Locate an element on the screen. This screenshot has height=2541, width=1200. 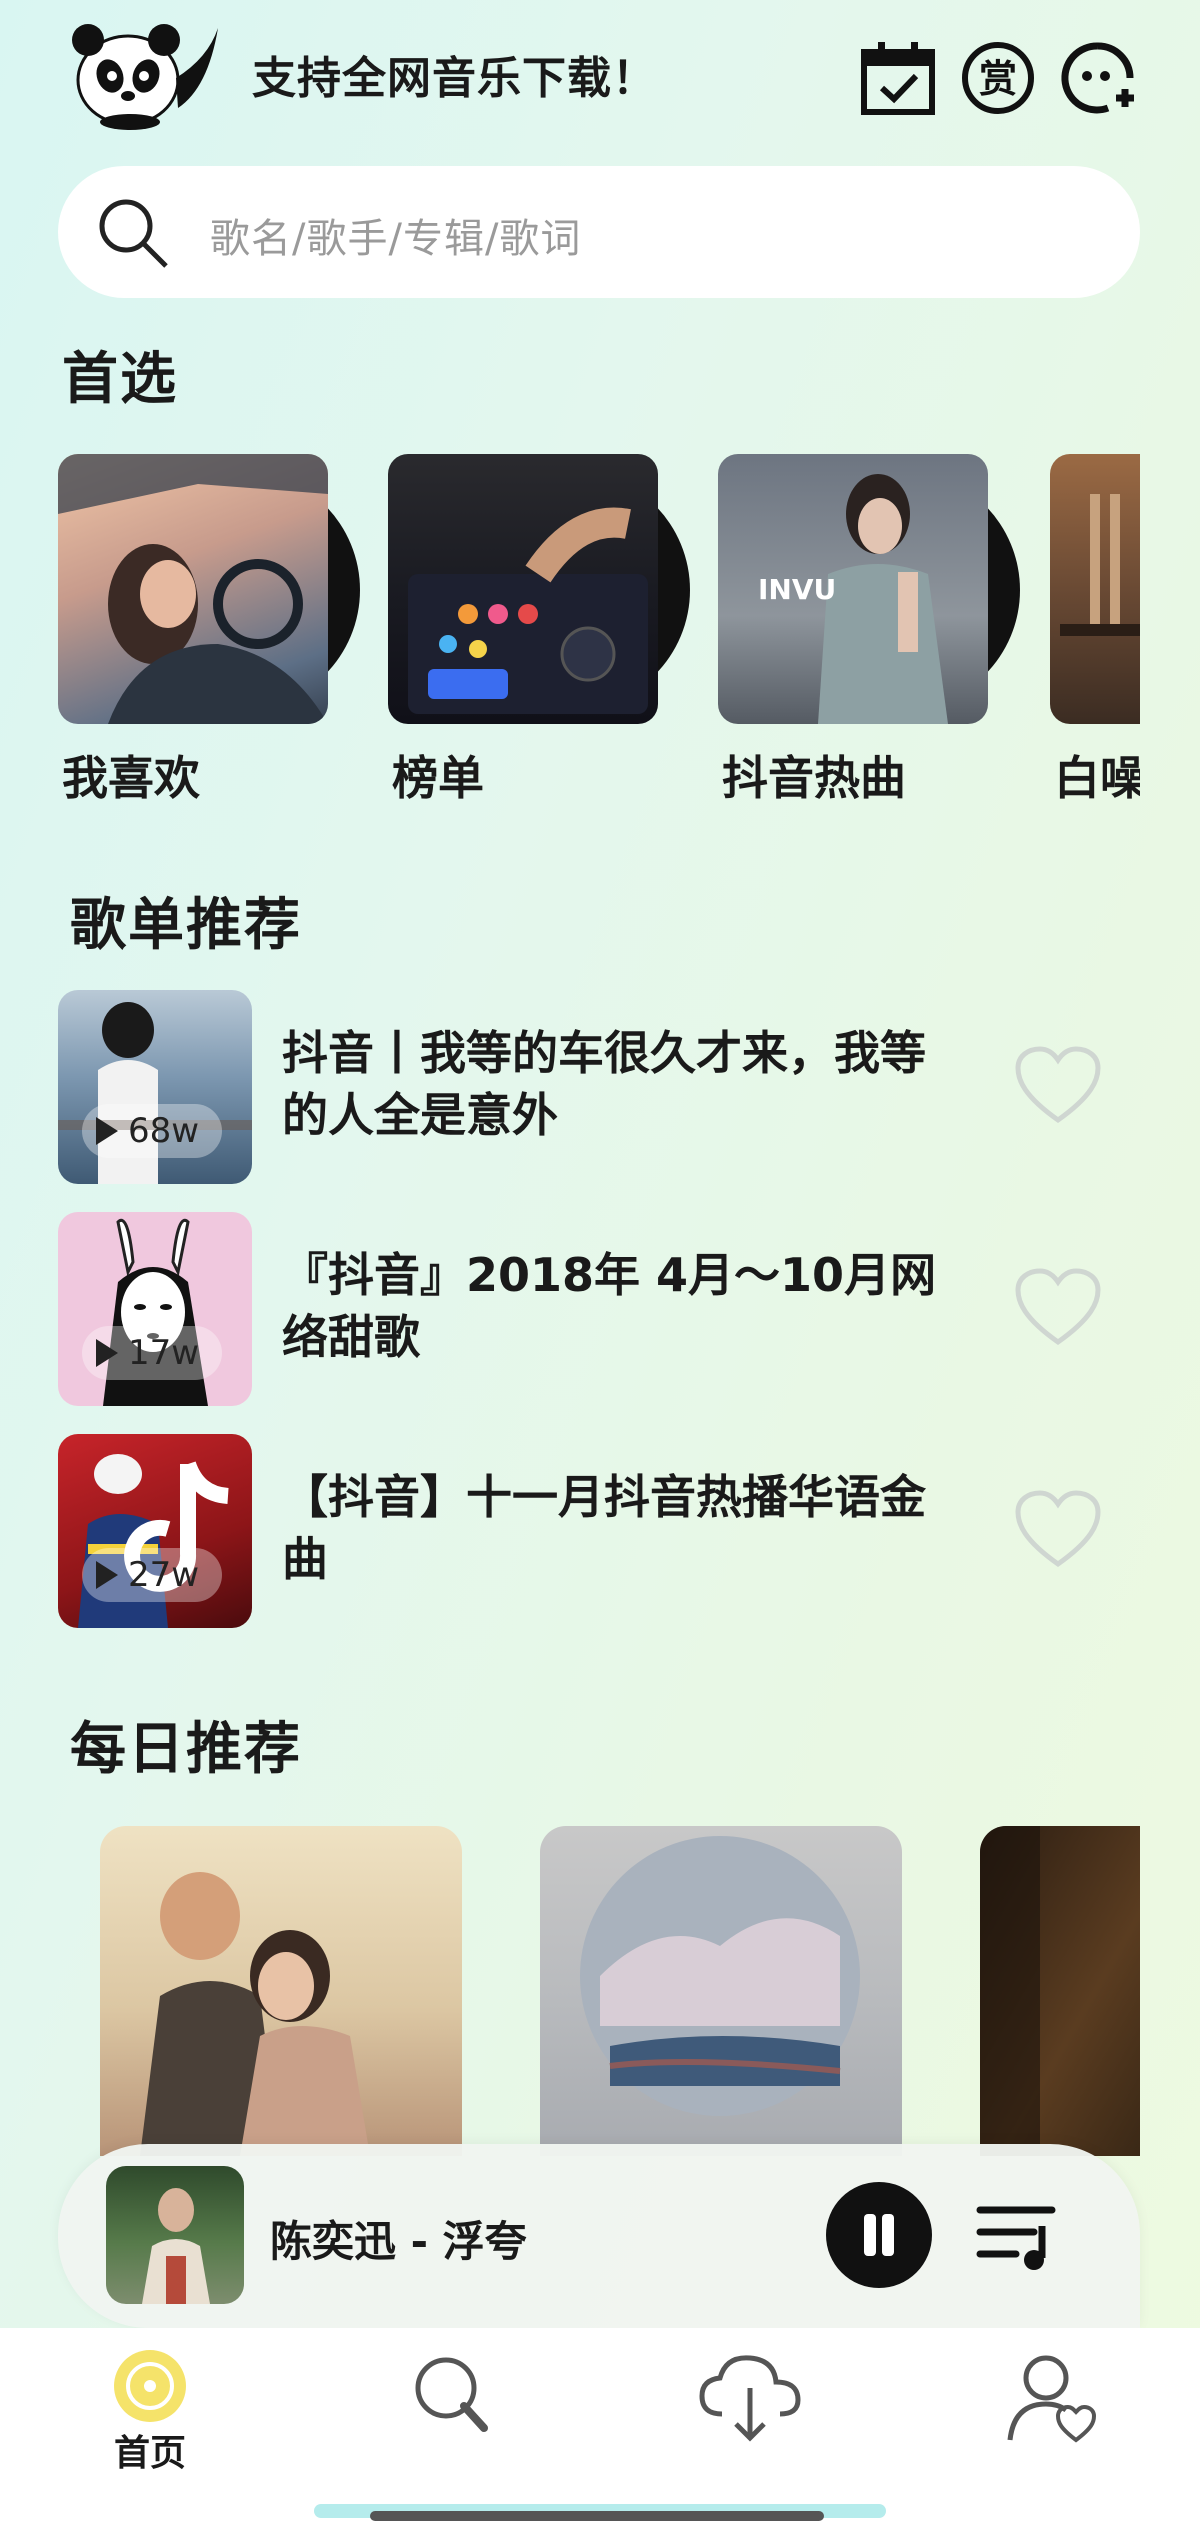
play-count: 17w is located at coordinates (152, 1353).